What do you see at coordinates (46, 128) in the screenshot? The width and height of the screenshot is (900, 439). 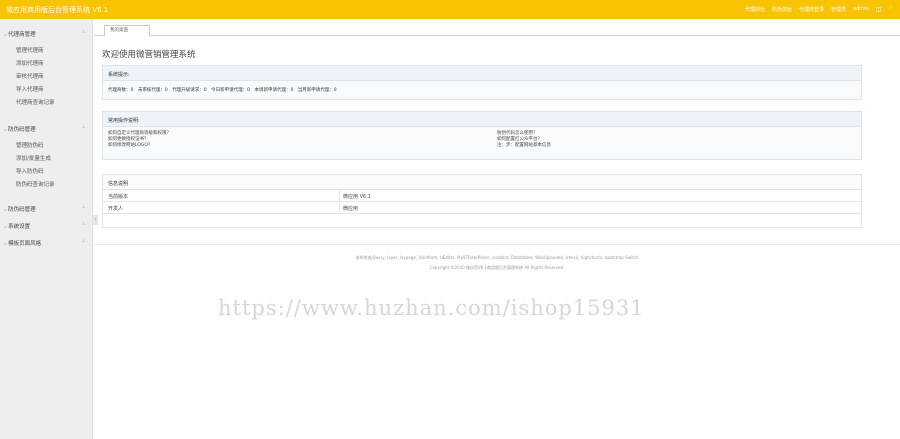 I see `sidebar-group-antifake: 防伪码管理 ⊥` at bounding box center [46, 128].